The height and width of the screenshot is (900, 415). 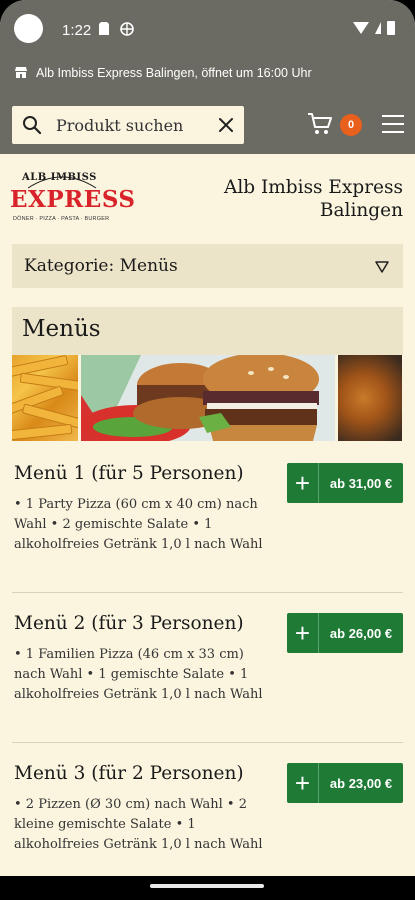 I want to click on section-header: Menüs, so click(x=207, y=331).